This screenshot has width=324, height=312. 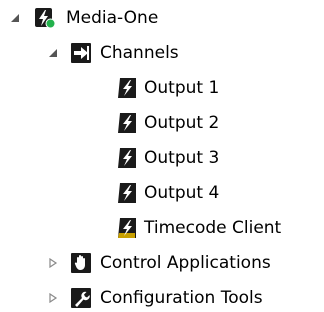 I want to click on wrench-icon, so click(x=81, y=298).